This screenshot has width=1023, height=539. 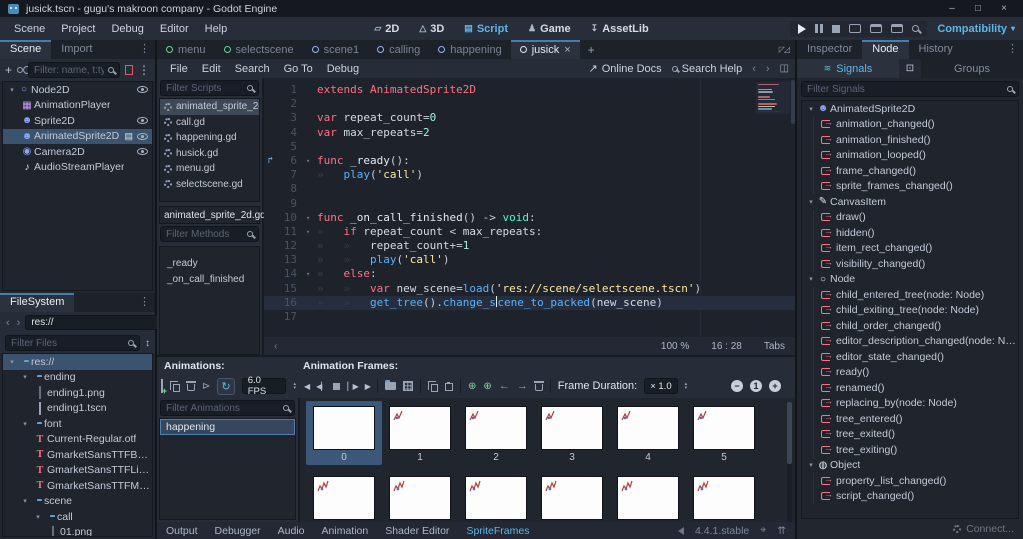 What do you see at coordinates (209, 279) in the screenshot?
I see `method-list-item: _on_call_finished` at bounding box center [209, 279].